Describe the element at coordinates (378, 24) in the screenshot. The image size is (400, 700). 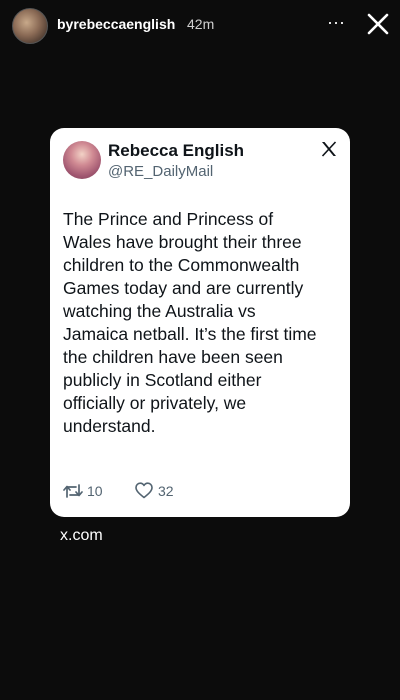
I see `close-icon` at that location.